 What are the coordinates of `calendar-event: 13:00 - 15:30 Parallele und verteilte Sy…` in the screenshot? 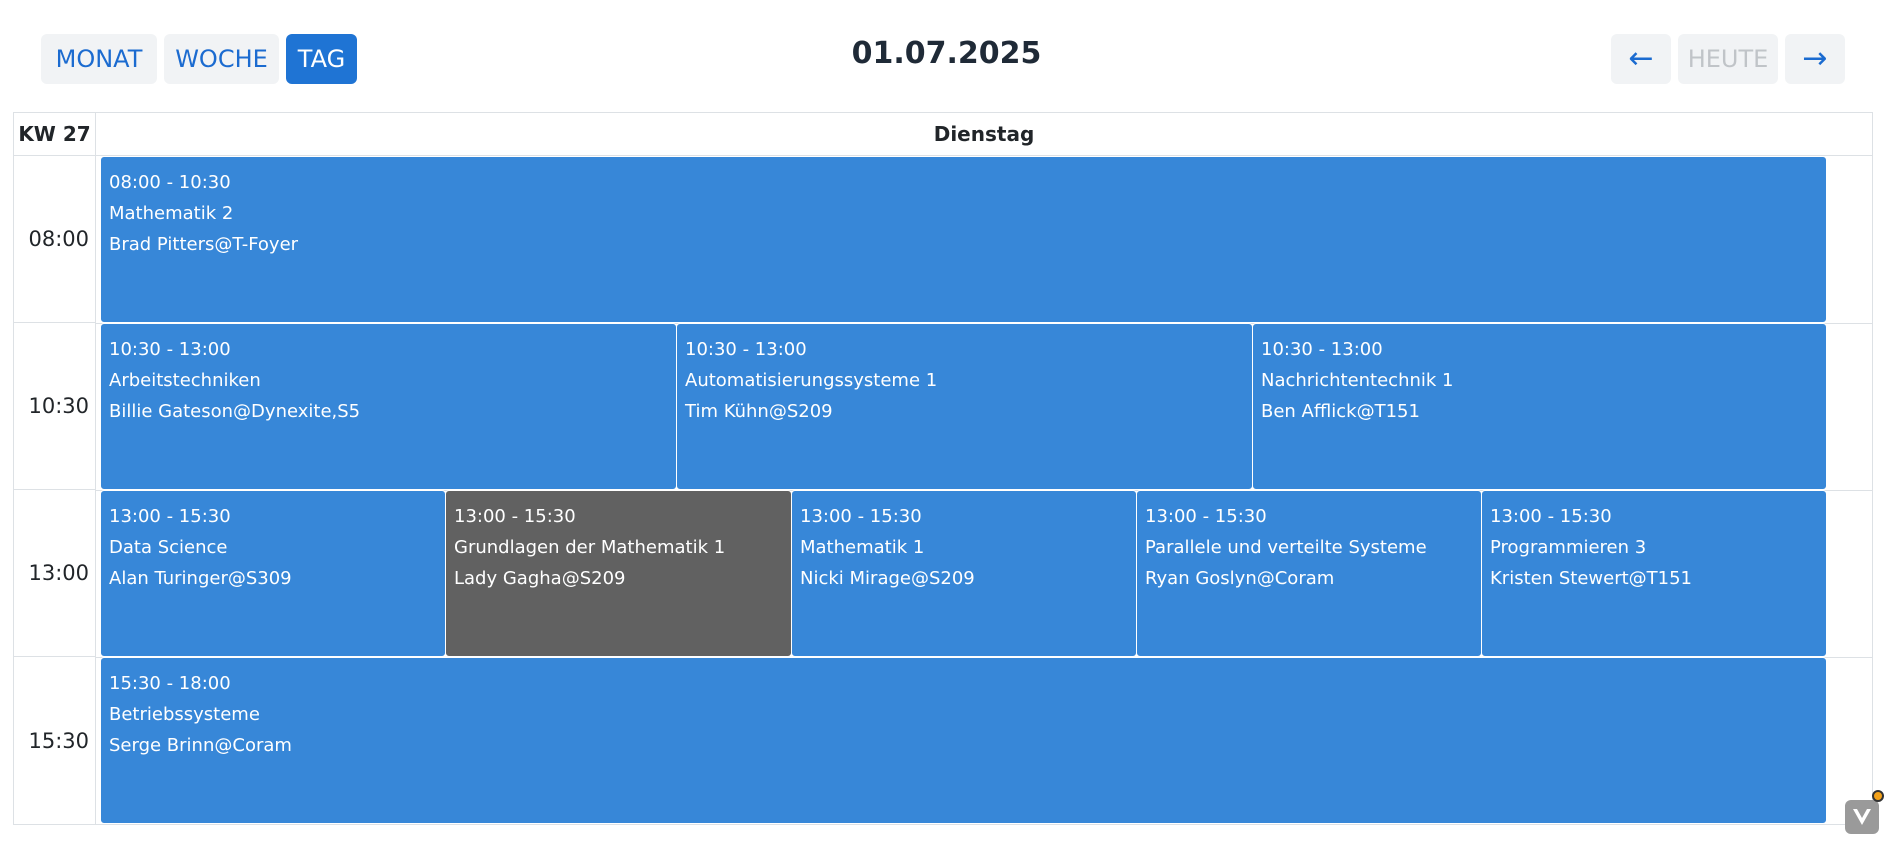 It's located at (1309, 573).